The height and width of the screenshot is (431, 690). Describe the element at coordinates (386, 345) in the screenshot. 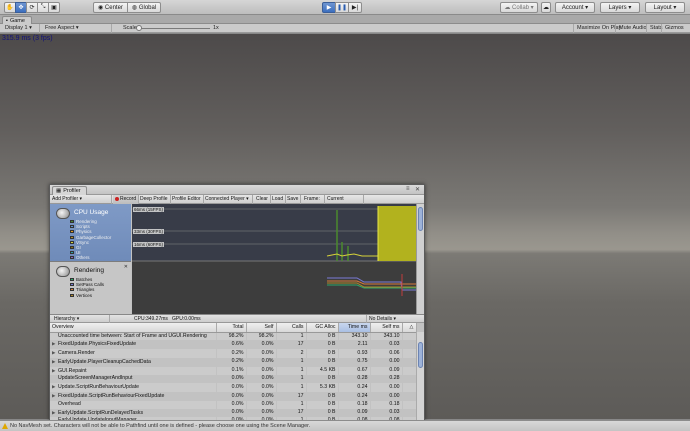

I see `cell-selfms: 0.03` at that location.